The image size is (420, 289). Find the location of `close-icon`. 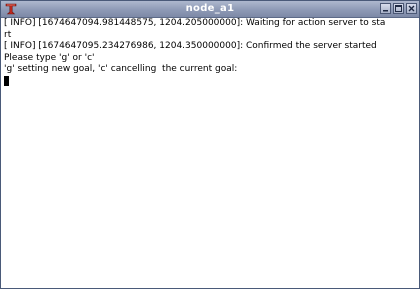

close-icon is located at coordinates (411, 8).